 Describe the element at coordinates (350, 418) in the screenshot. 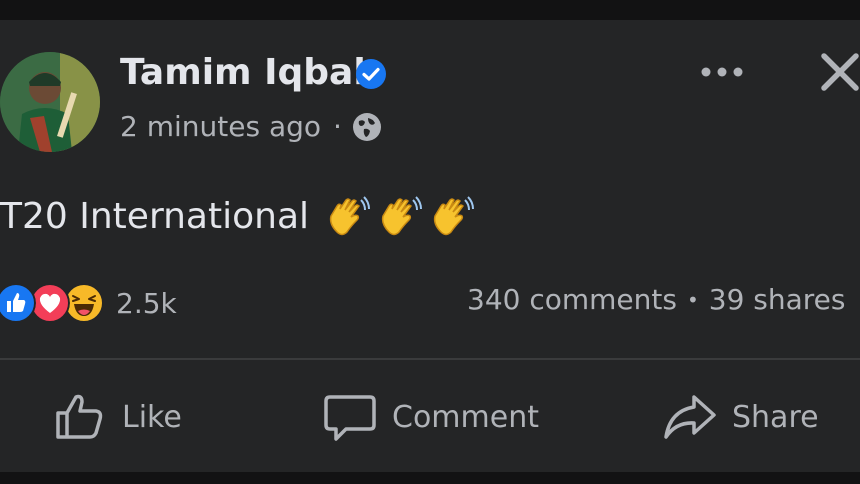

I see `comment-bubble-icon` at that location.